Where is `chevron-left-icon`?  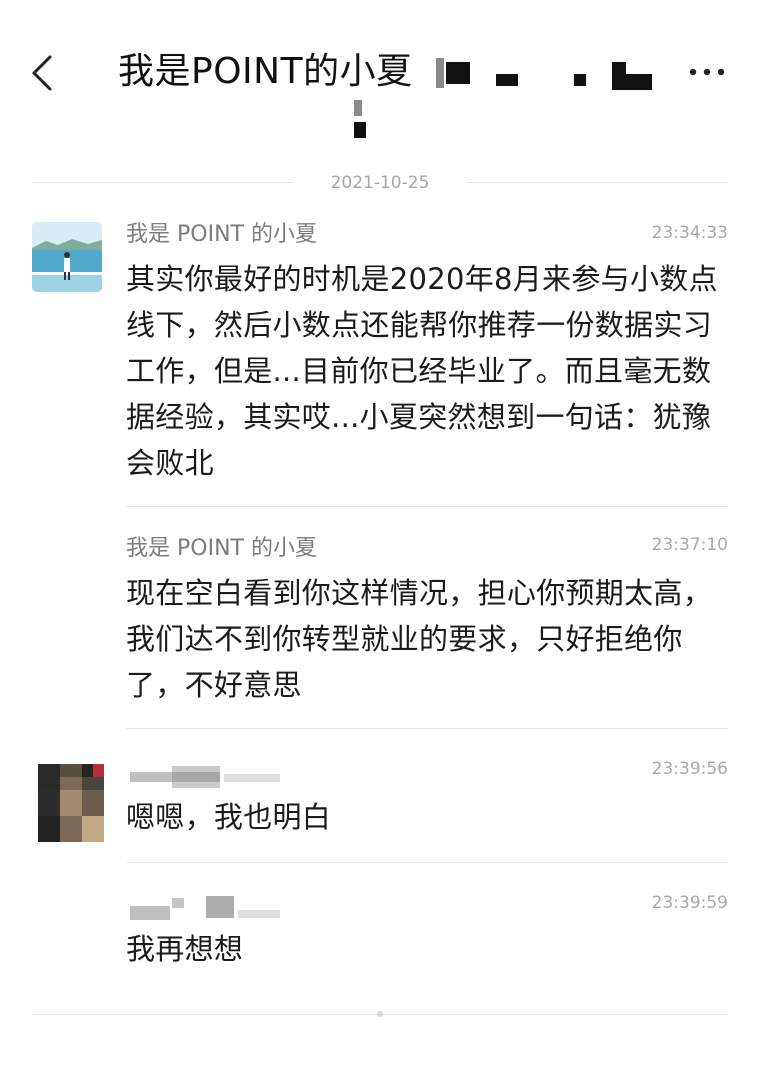
chevron-left-icon is located at coordinates (42, 73).